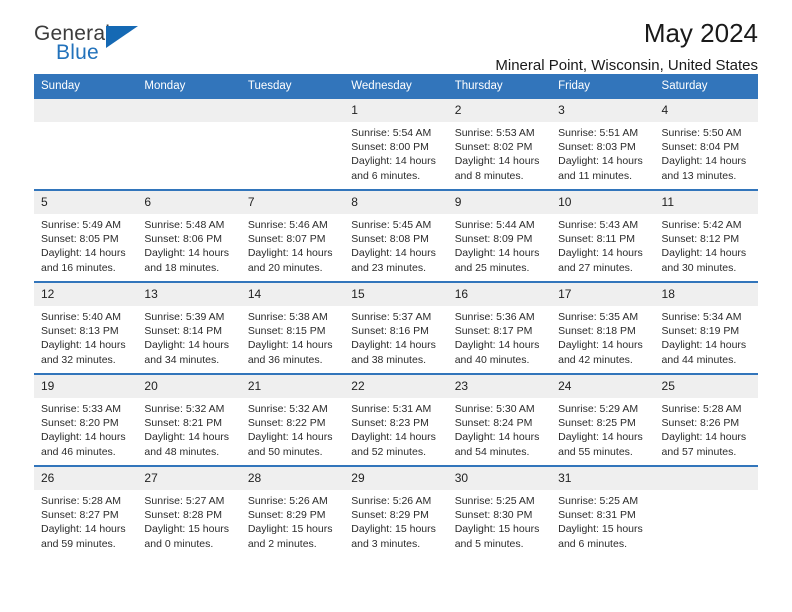  Describe the element at coordinates (286, 331) in the screenshot. I see `sunset-text: Sunset: 8:15 PM` at that location.